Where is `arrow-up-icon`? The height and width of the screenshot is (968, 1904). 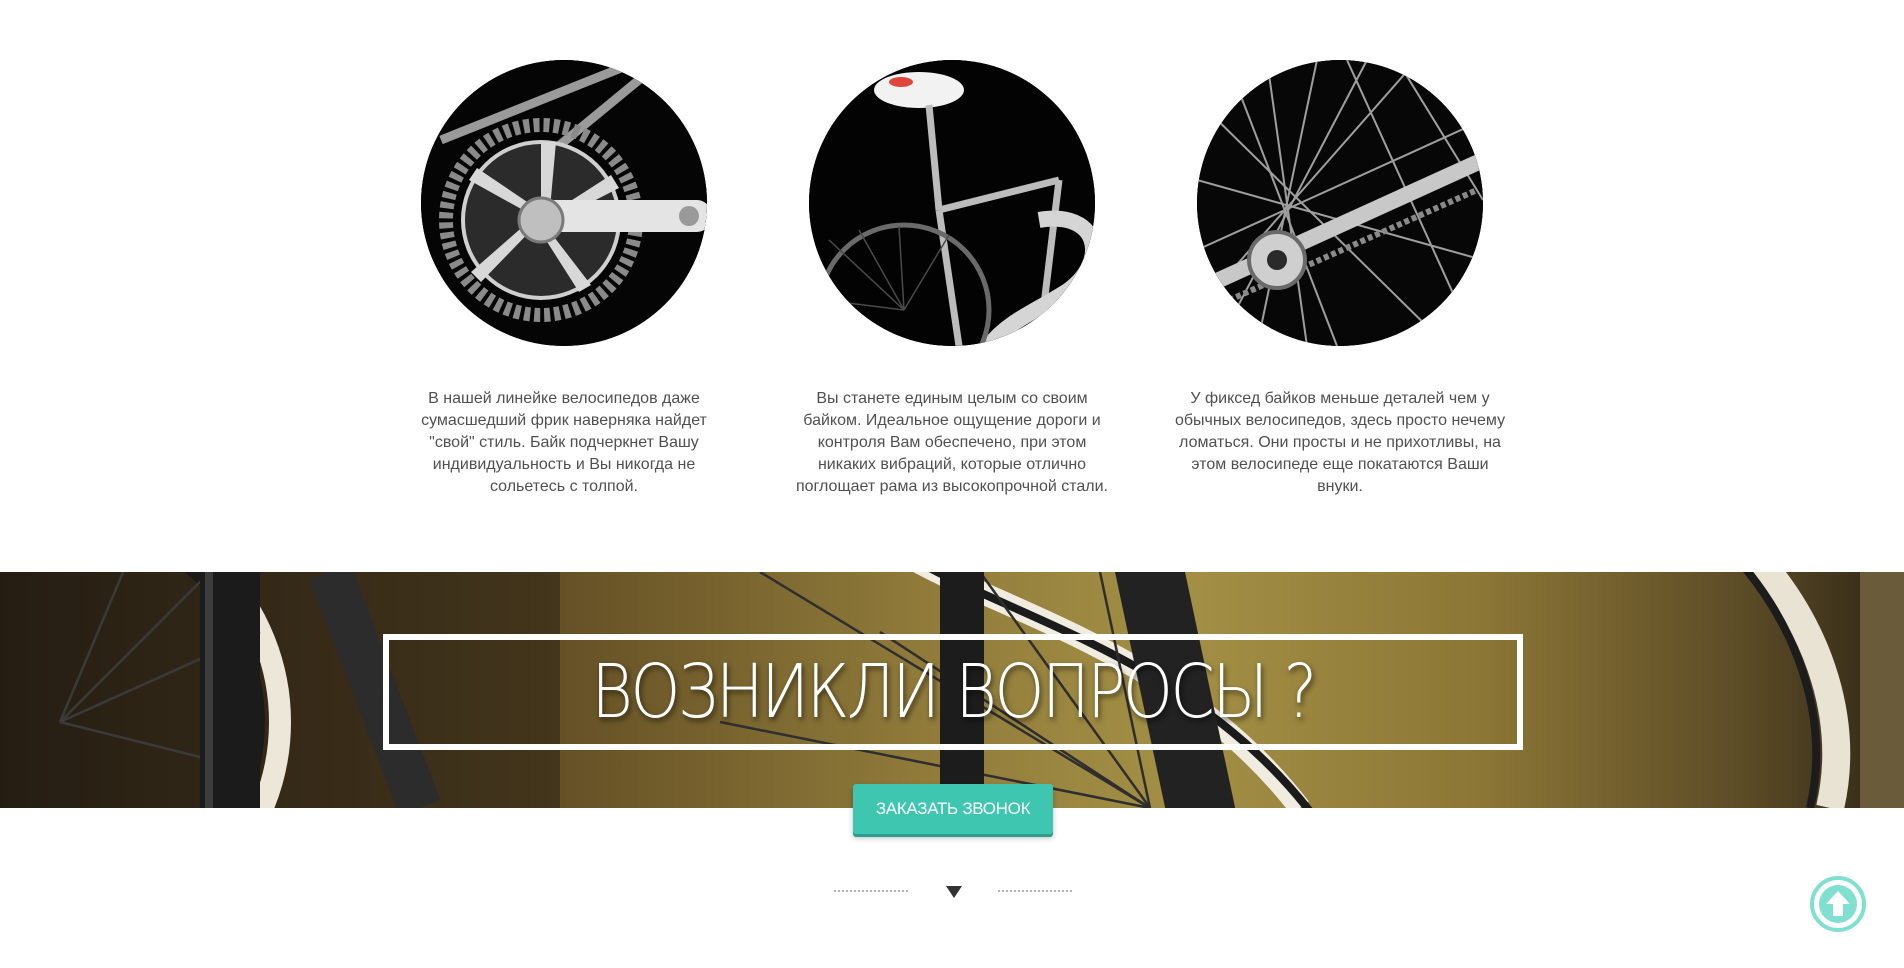
arrow-up-icon is located at coordinates (1838, 904).